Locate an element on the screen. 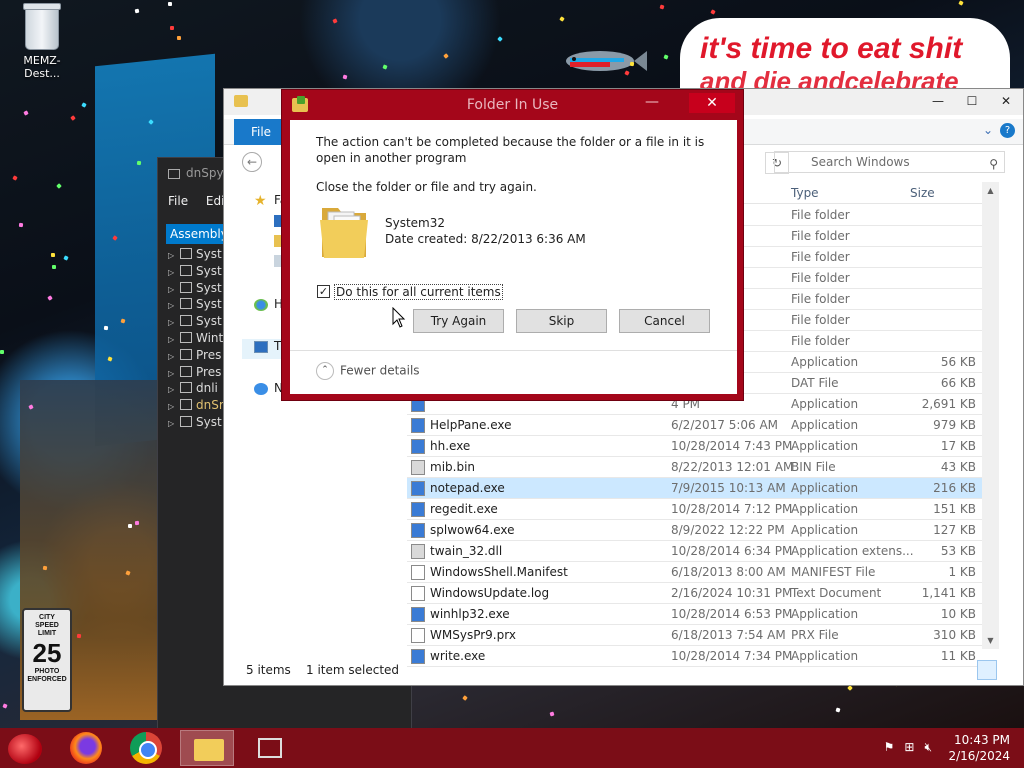  expand-arrow-icon: ▷ is located at coordinates (173, 424).